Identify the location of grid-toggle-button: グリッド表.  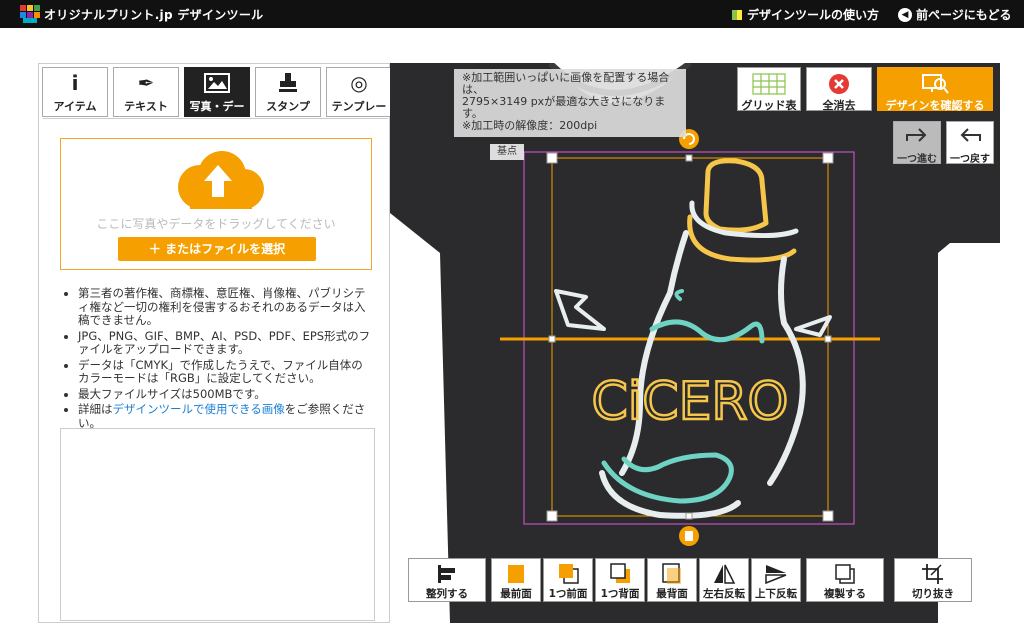
(769, 89).